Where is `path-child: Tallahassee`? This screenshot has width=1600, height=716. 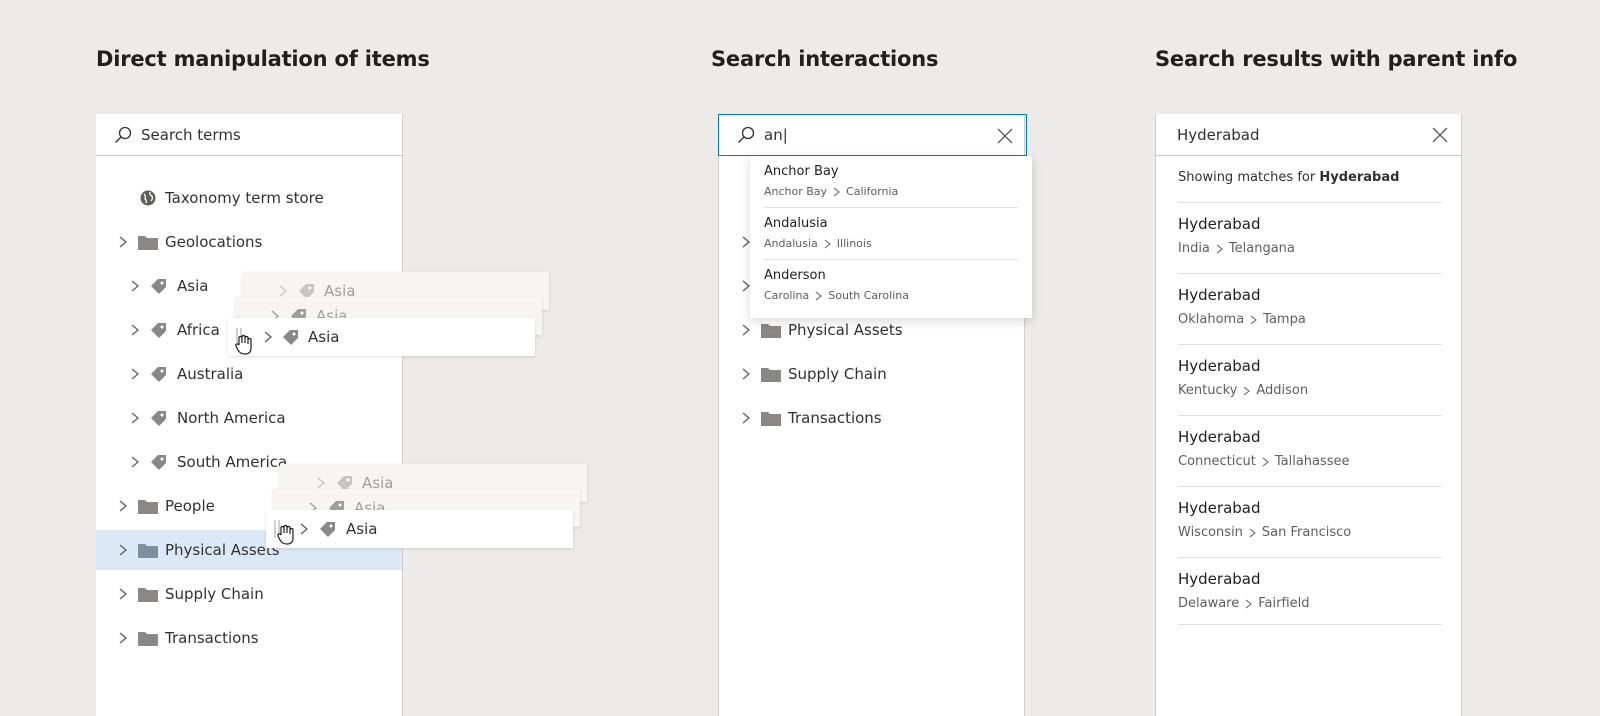
path-child: Tallahassee is located at coordinates (1312, 461).